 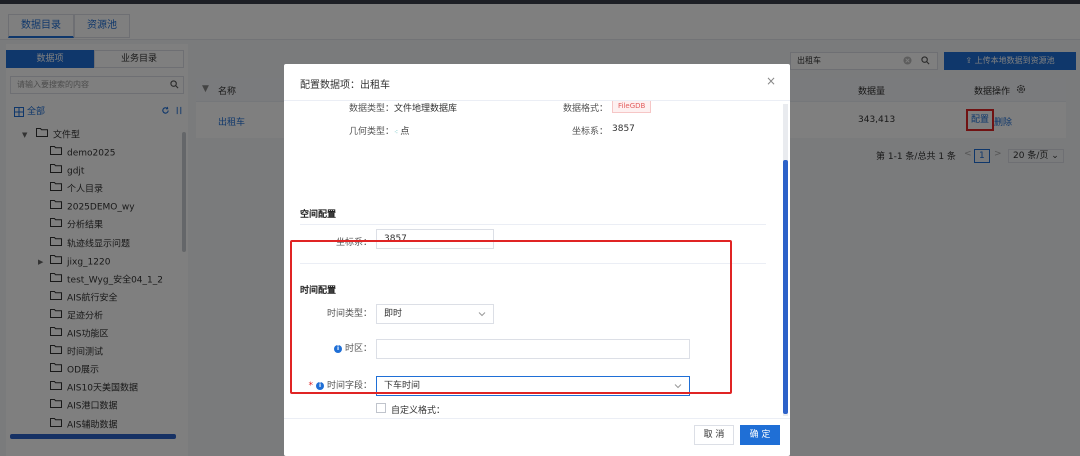 I want to click on section-divider, so click(x=533, y=224).